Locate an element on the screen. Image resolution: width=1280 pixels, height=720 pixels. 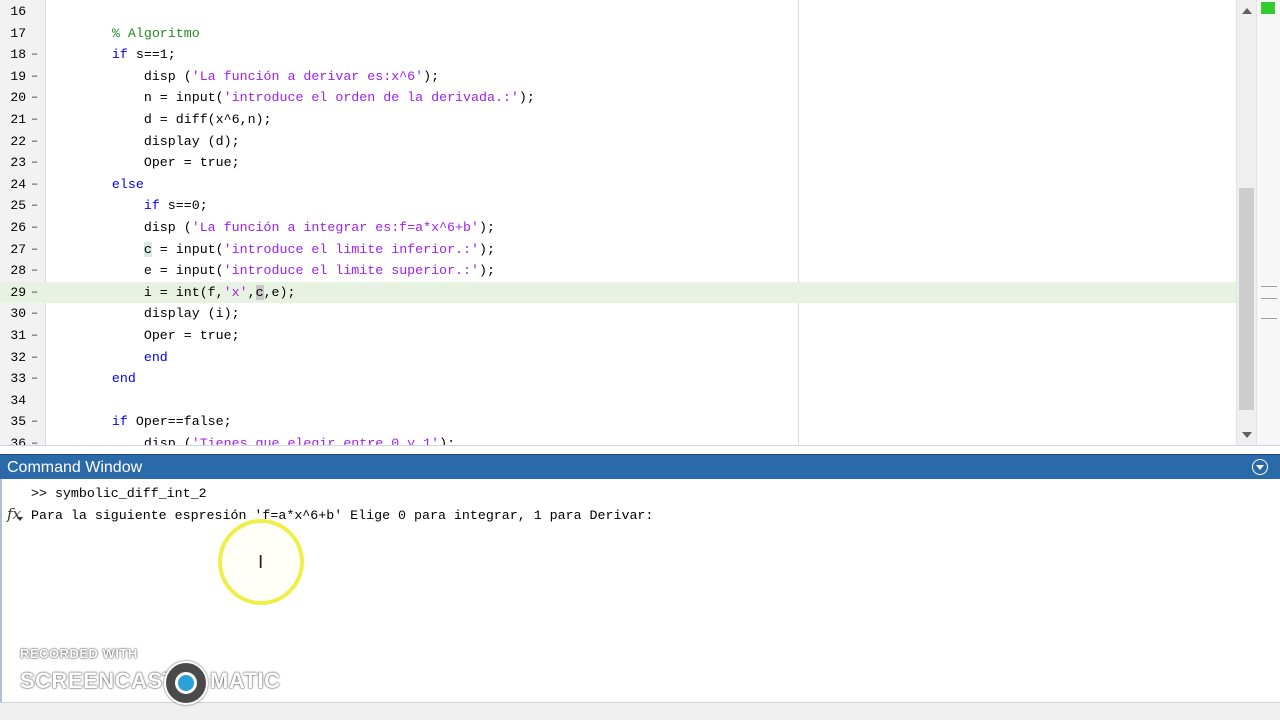
code-token: Oper==false; is located at coordinates (179, 422).